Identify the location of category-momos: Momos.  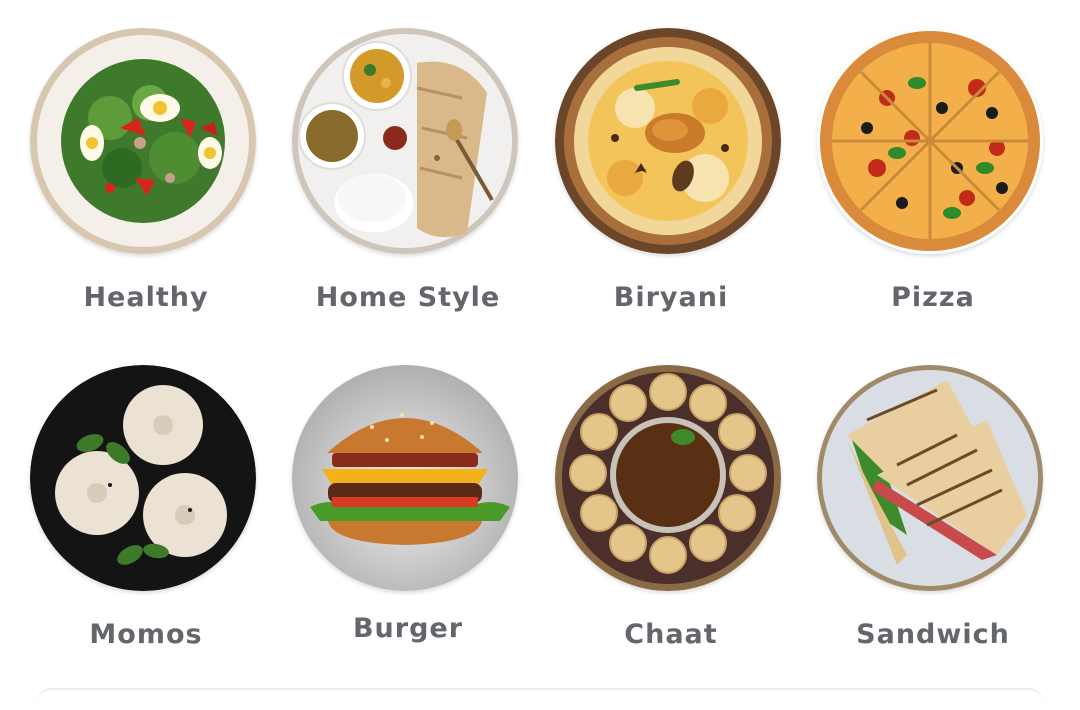
(146, 520).